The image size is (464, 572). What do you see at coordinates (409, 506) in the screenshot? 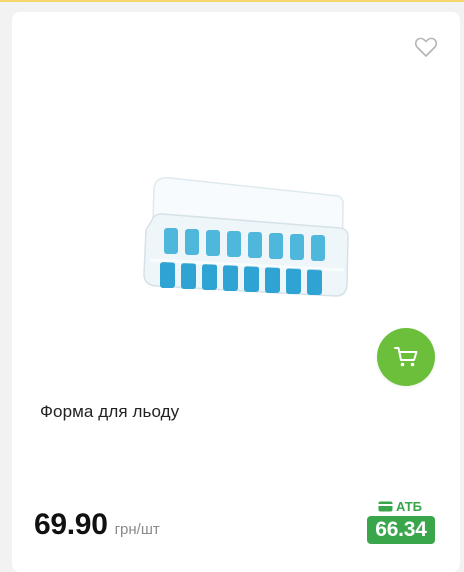
I see `card-price-label-text: АТБ` at bounding box center [409, 506].